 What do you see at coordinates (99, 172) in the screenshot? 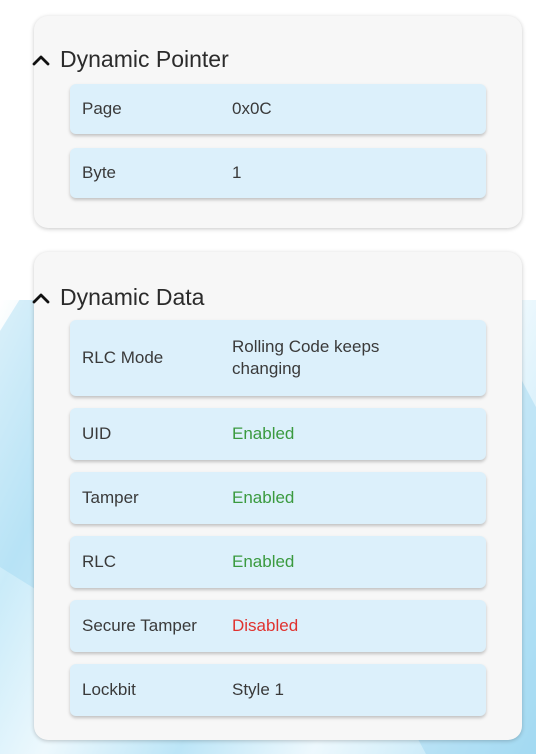
I see `row-label: Byte` at bounding box center [99, 172].